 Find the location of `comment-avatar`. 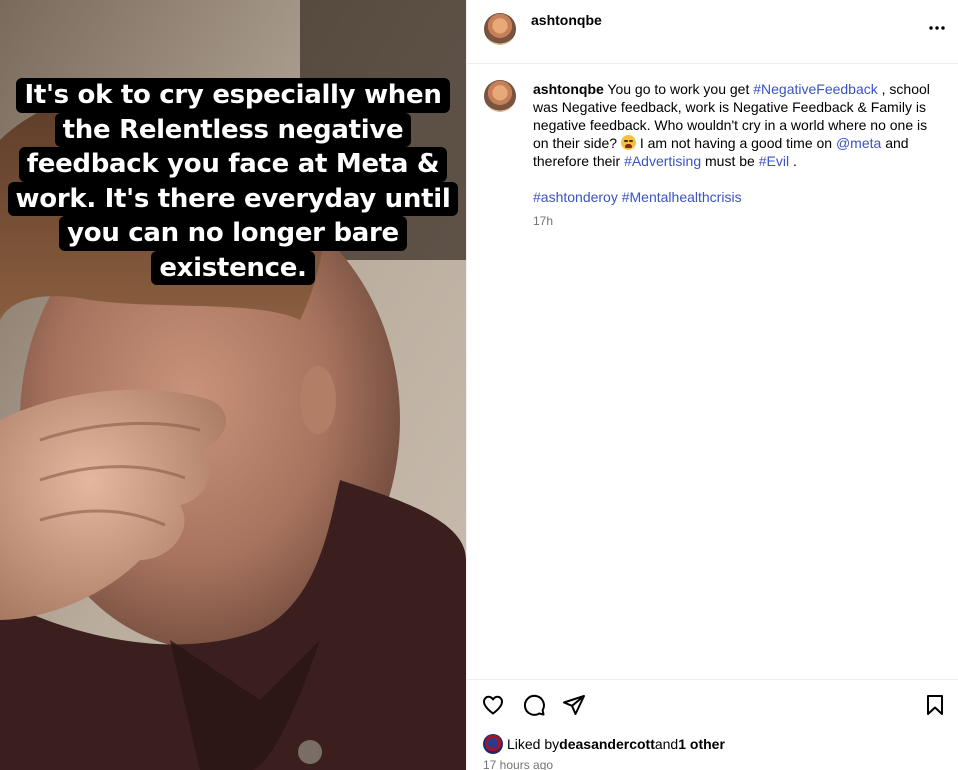

comment-avatar is located at coordinates (500, 96).